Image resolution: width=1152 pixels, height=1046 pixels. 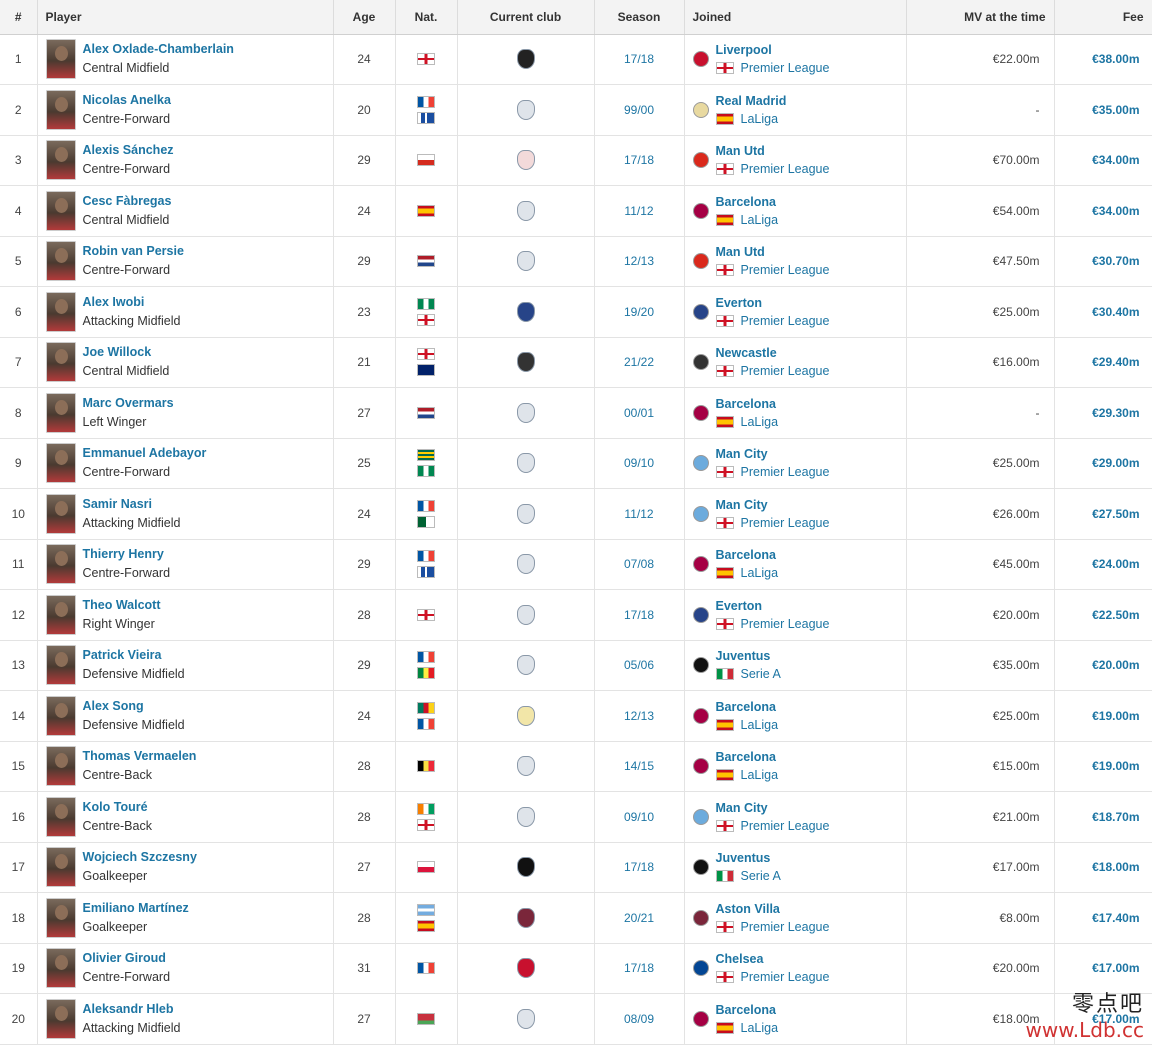 What do you see at coordinates (19, 17) in the screenshot?
I see `header-rank: #` at bounding box center [19, 17].